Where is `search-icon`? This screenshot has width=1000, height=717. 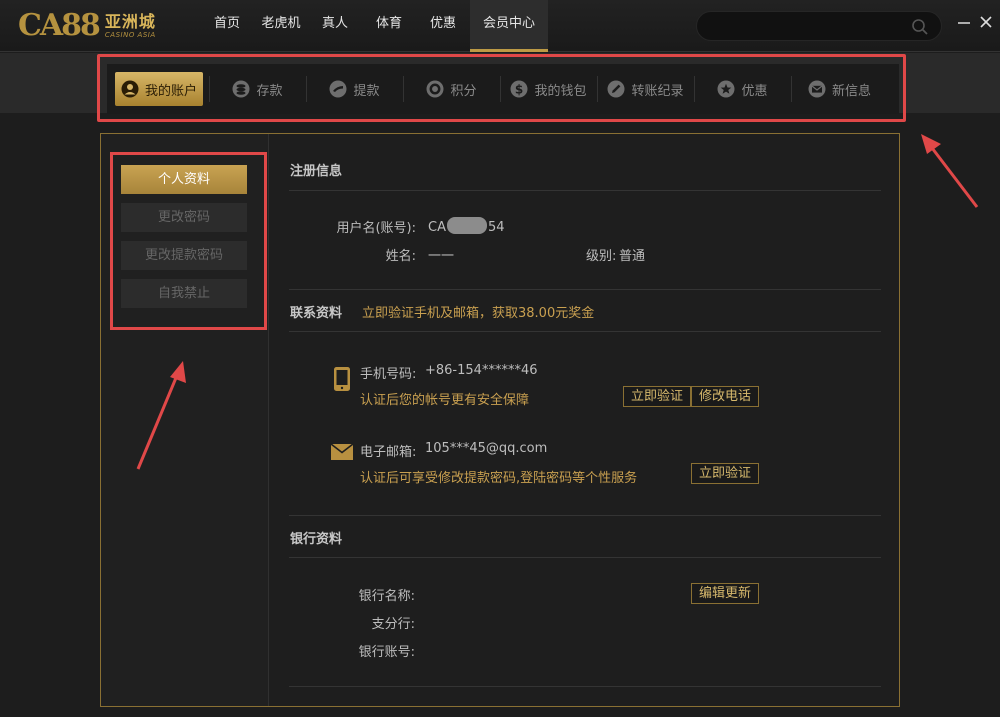 search-icon is located at coordinates (920, 27).